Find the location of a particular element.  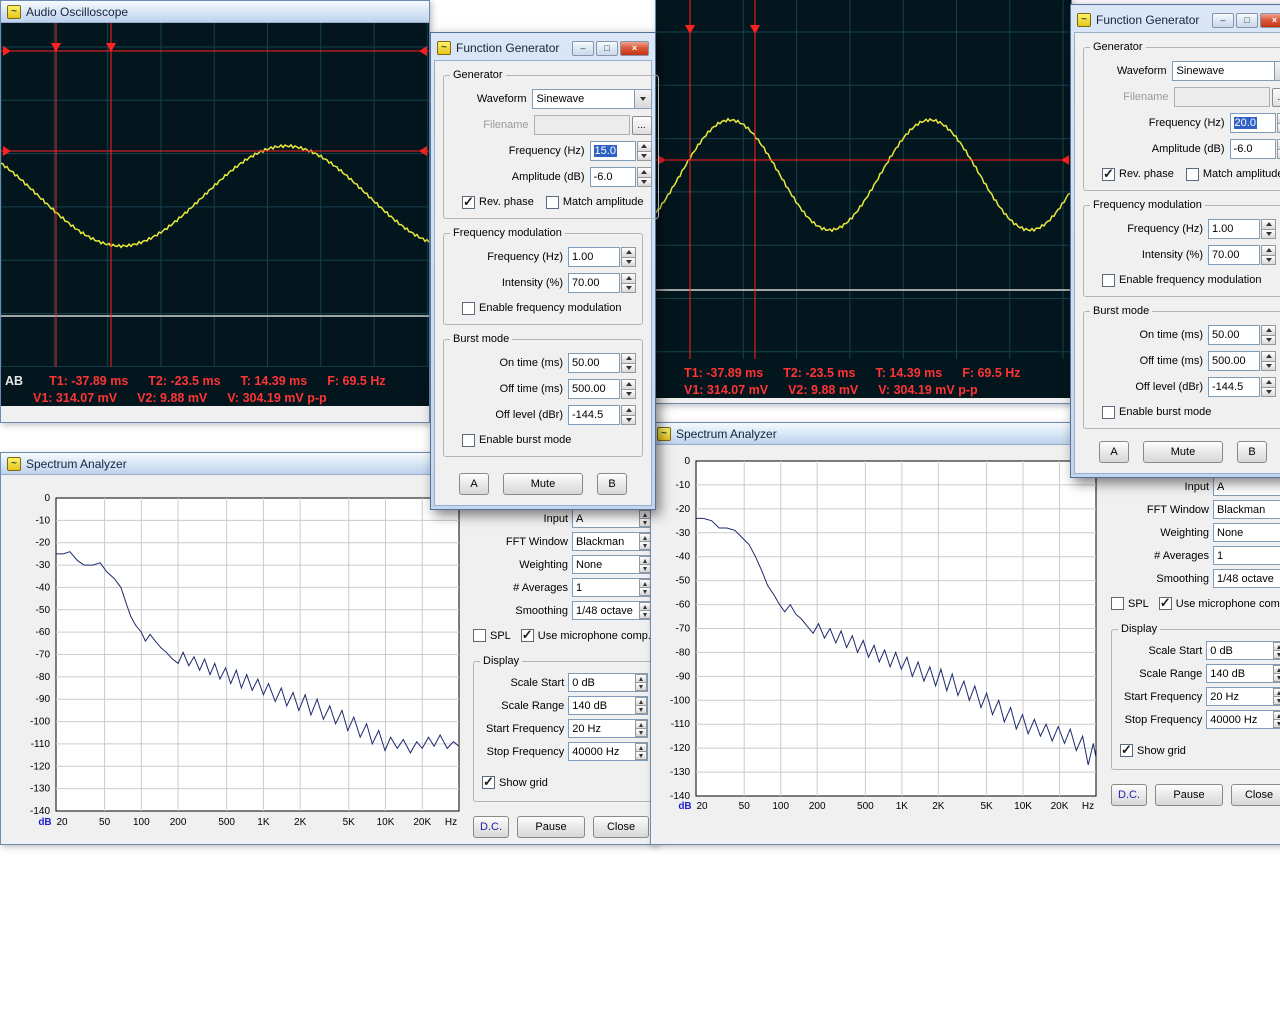

svg-text: 500 is located at coordinates (226, 822).